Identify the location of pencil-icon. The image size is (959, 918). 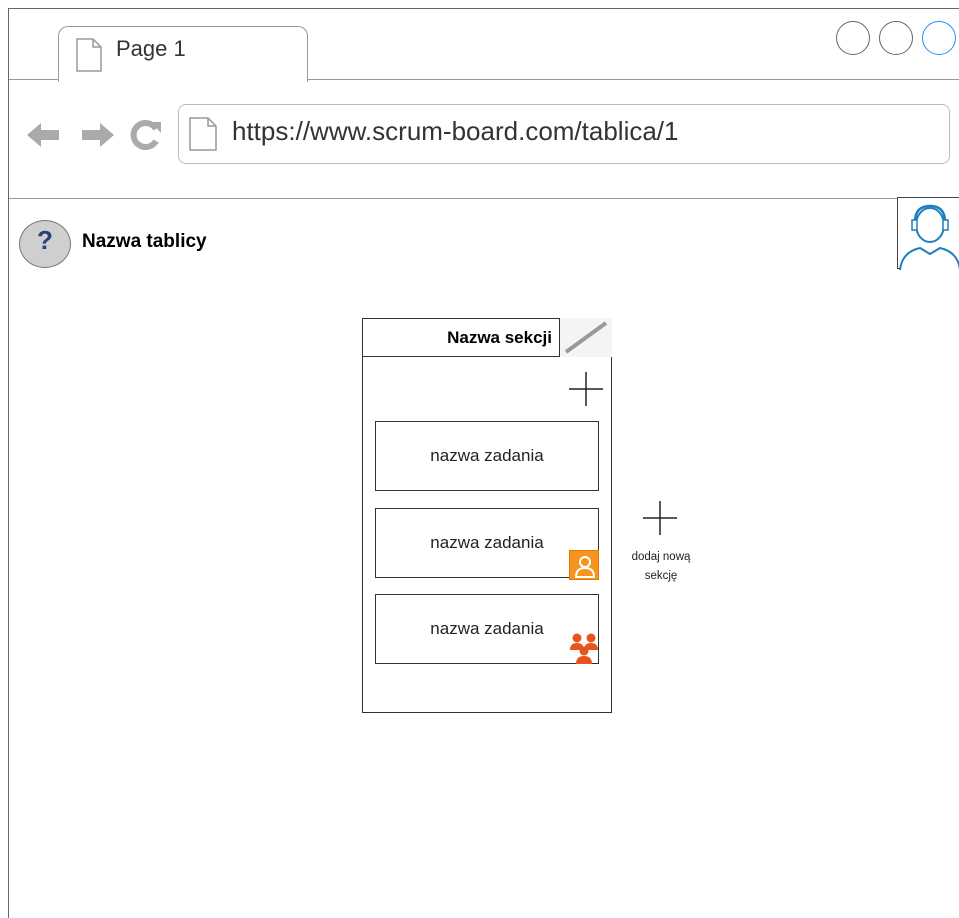
(586, 337).